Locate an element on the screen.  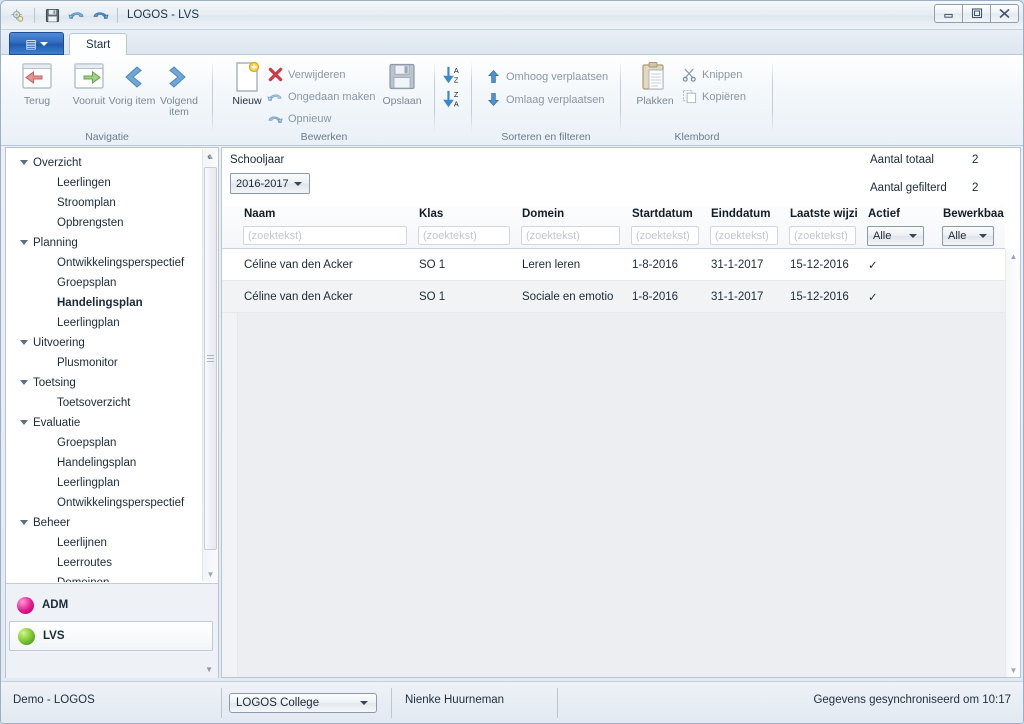
sidebar-item-label: Ontwikkelingsperspectief is located at coordinates (121, 503).